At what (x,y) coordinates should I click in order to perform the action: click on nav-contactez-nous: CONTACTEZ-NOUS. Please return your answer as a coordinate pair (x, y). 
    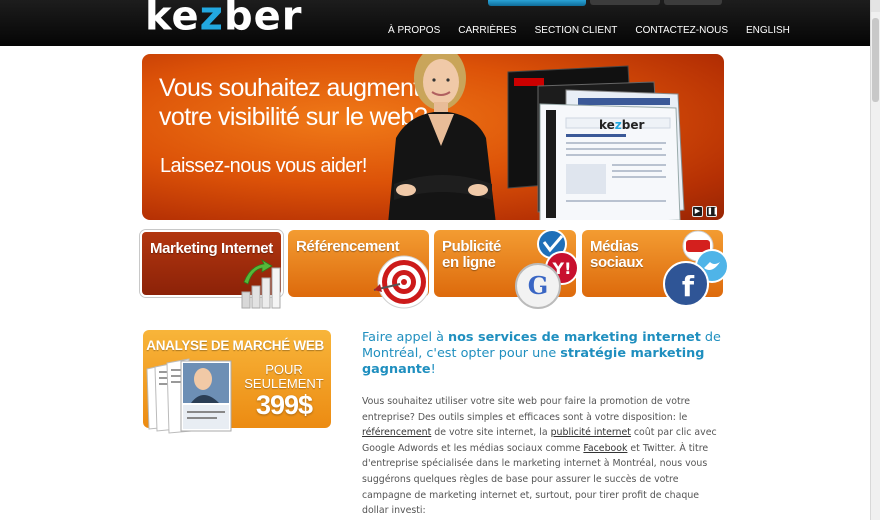
    Looking at the image, I should click on (681, 32).